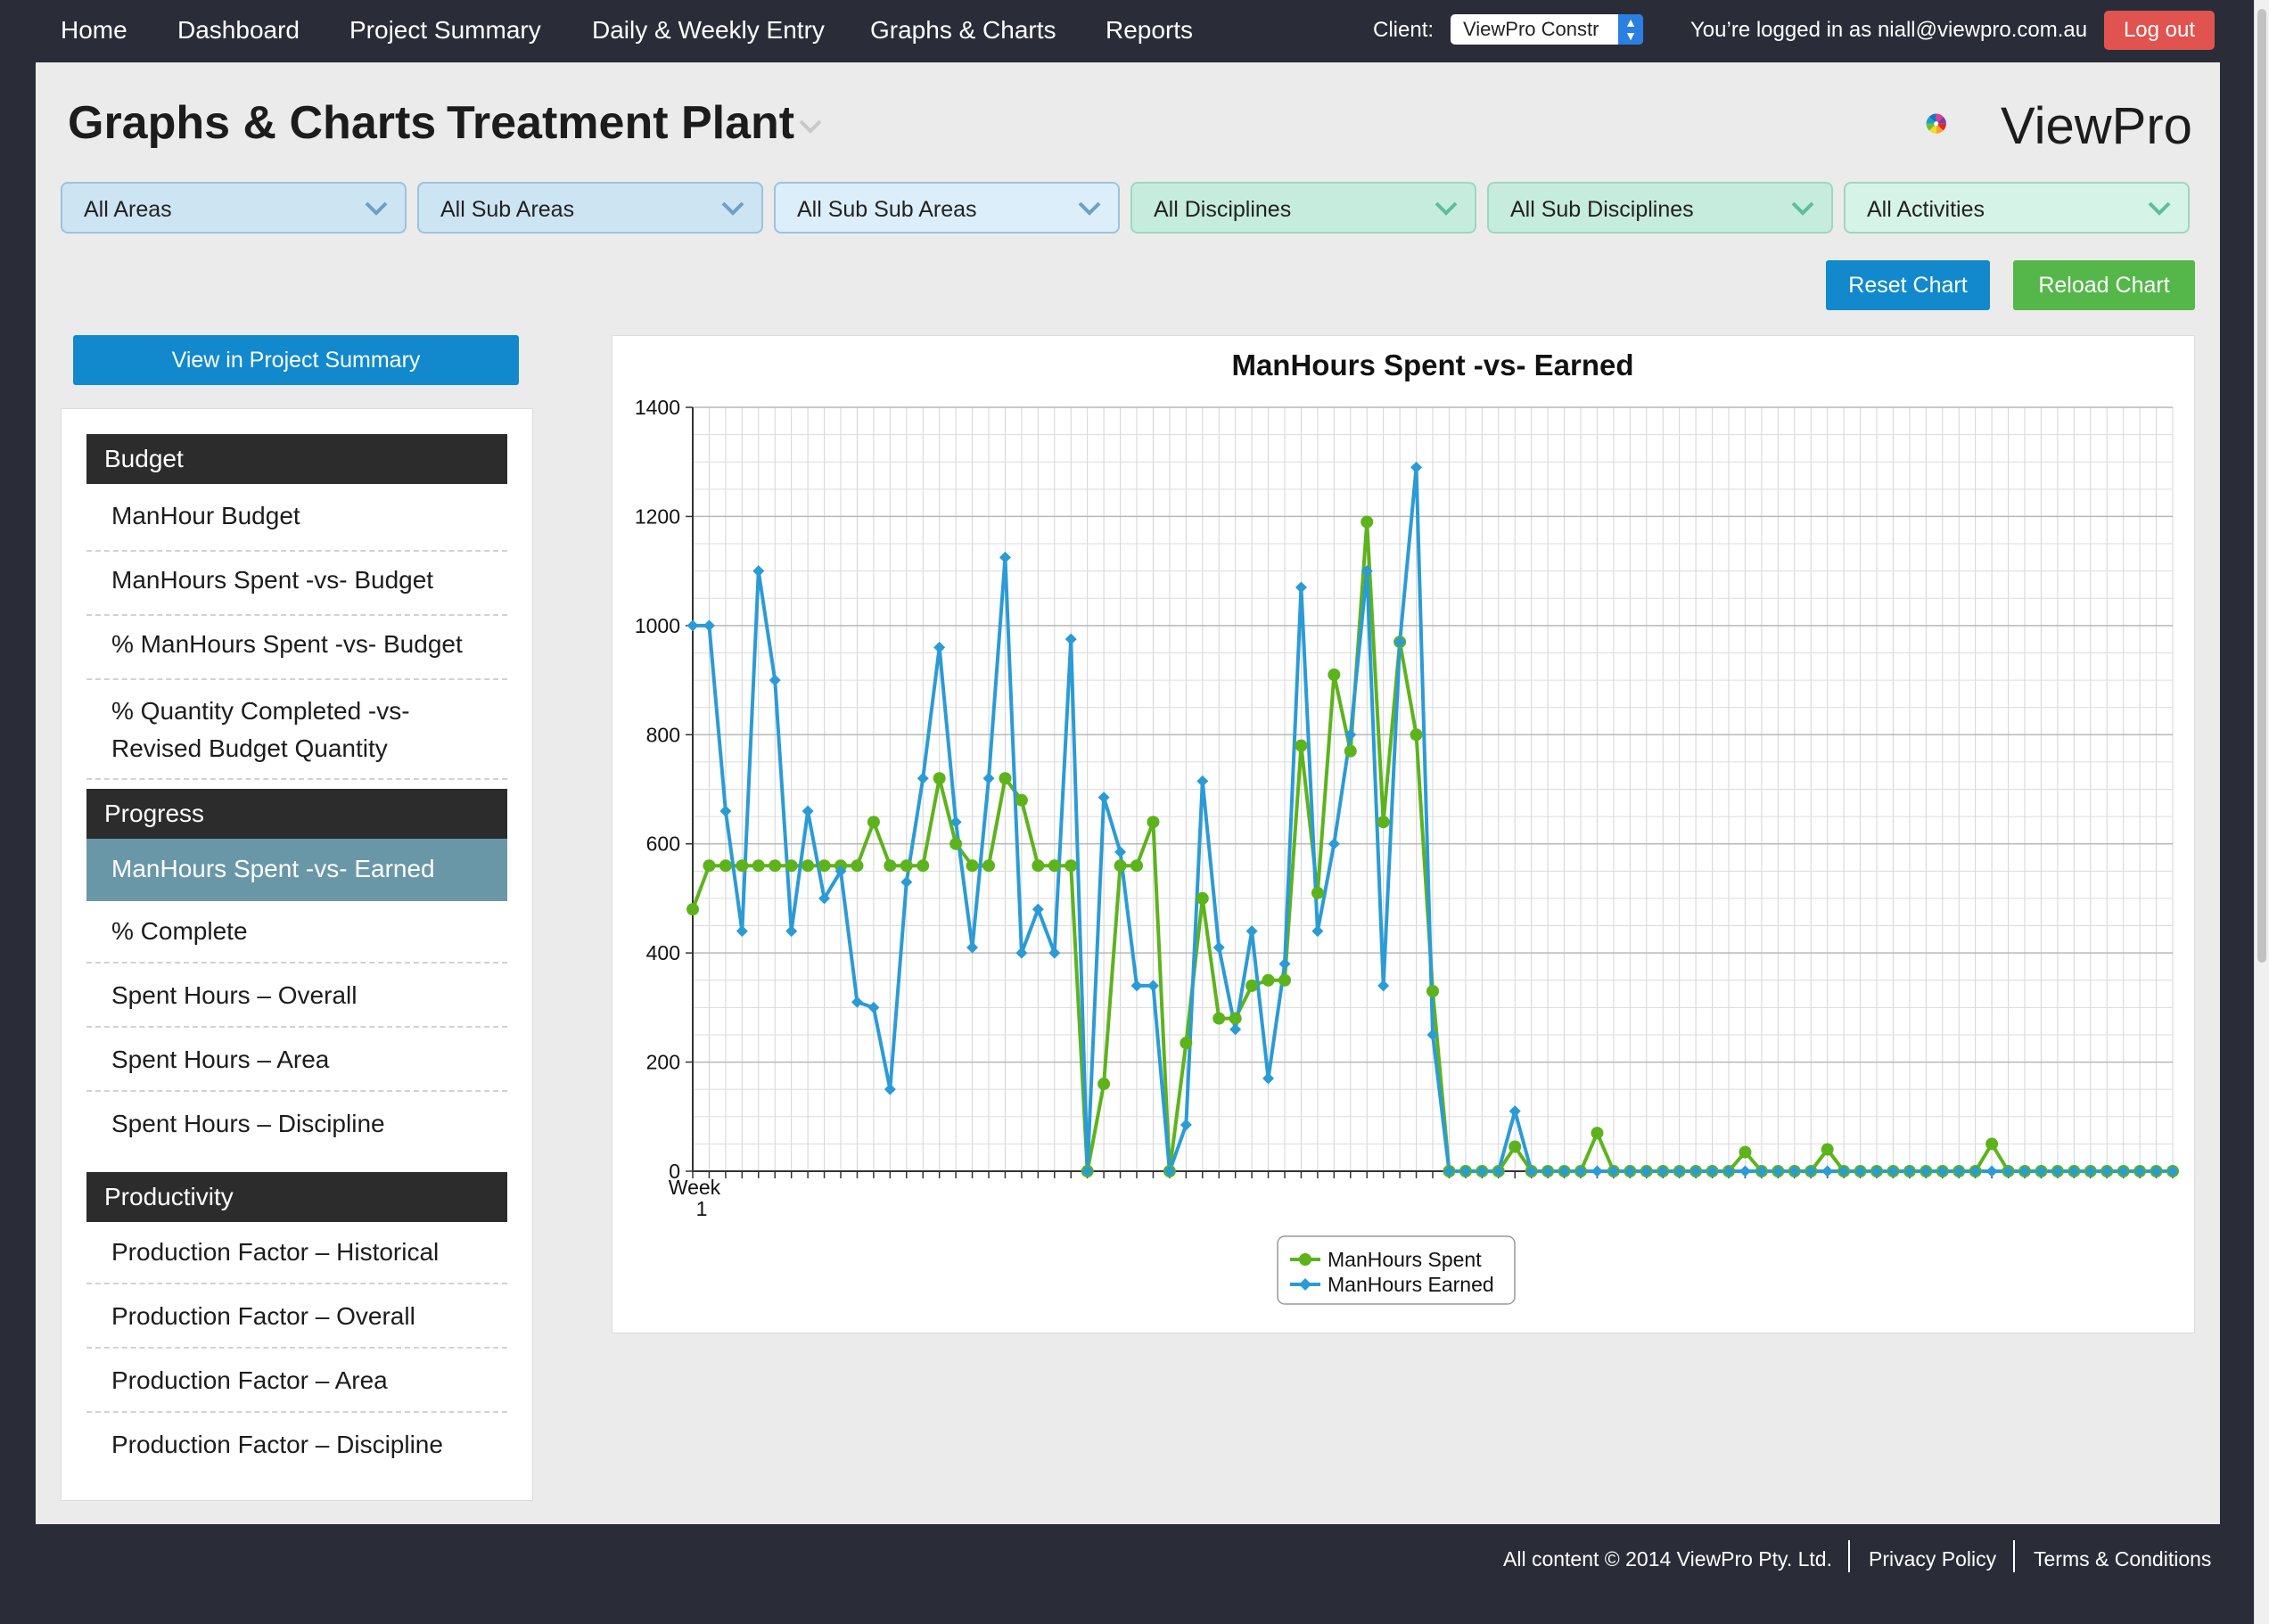  Describe the element at coordinates (1932, 1559) in the screenshot. I see `footer-privacy-link: Privacy Policy` at that location.